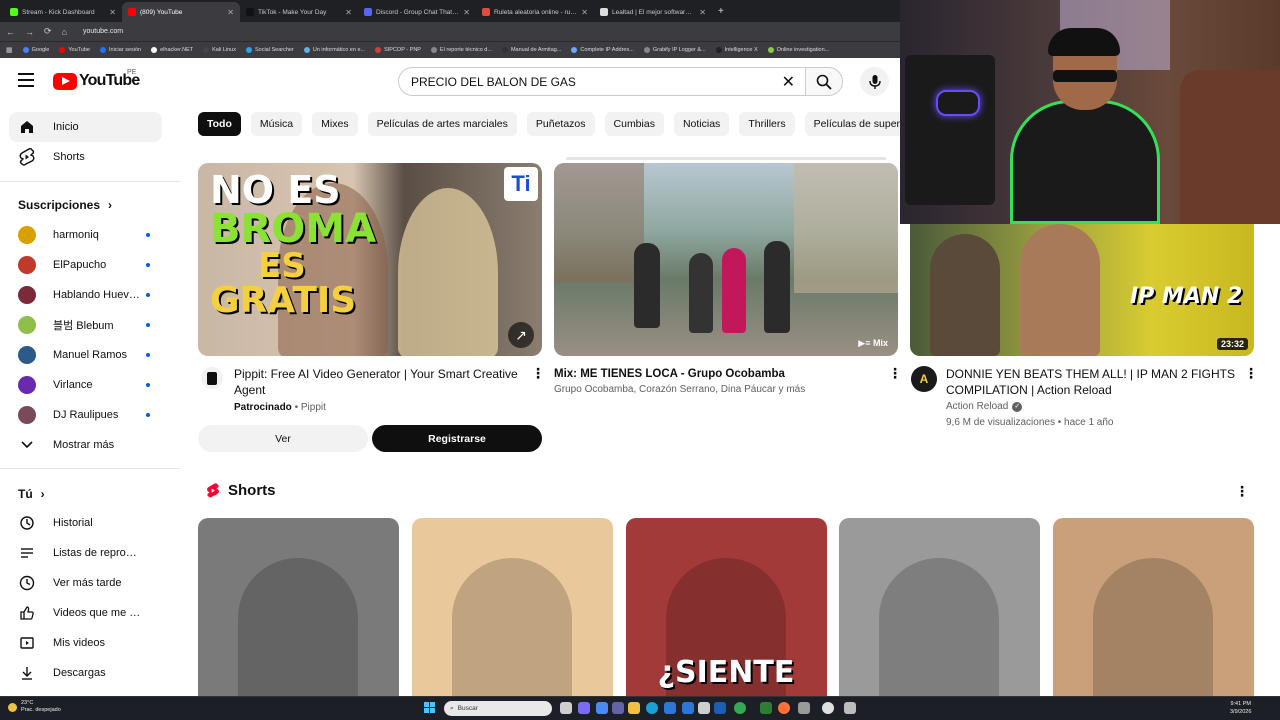 The image size is (1280, 720). What do you see at coordinates (688, 708) in the screenshot?
I see `mail-icon` at bounding box center [688, 708].